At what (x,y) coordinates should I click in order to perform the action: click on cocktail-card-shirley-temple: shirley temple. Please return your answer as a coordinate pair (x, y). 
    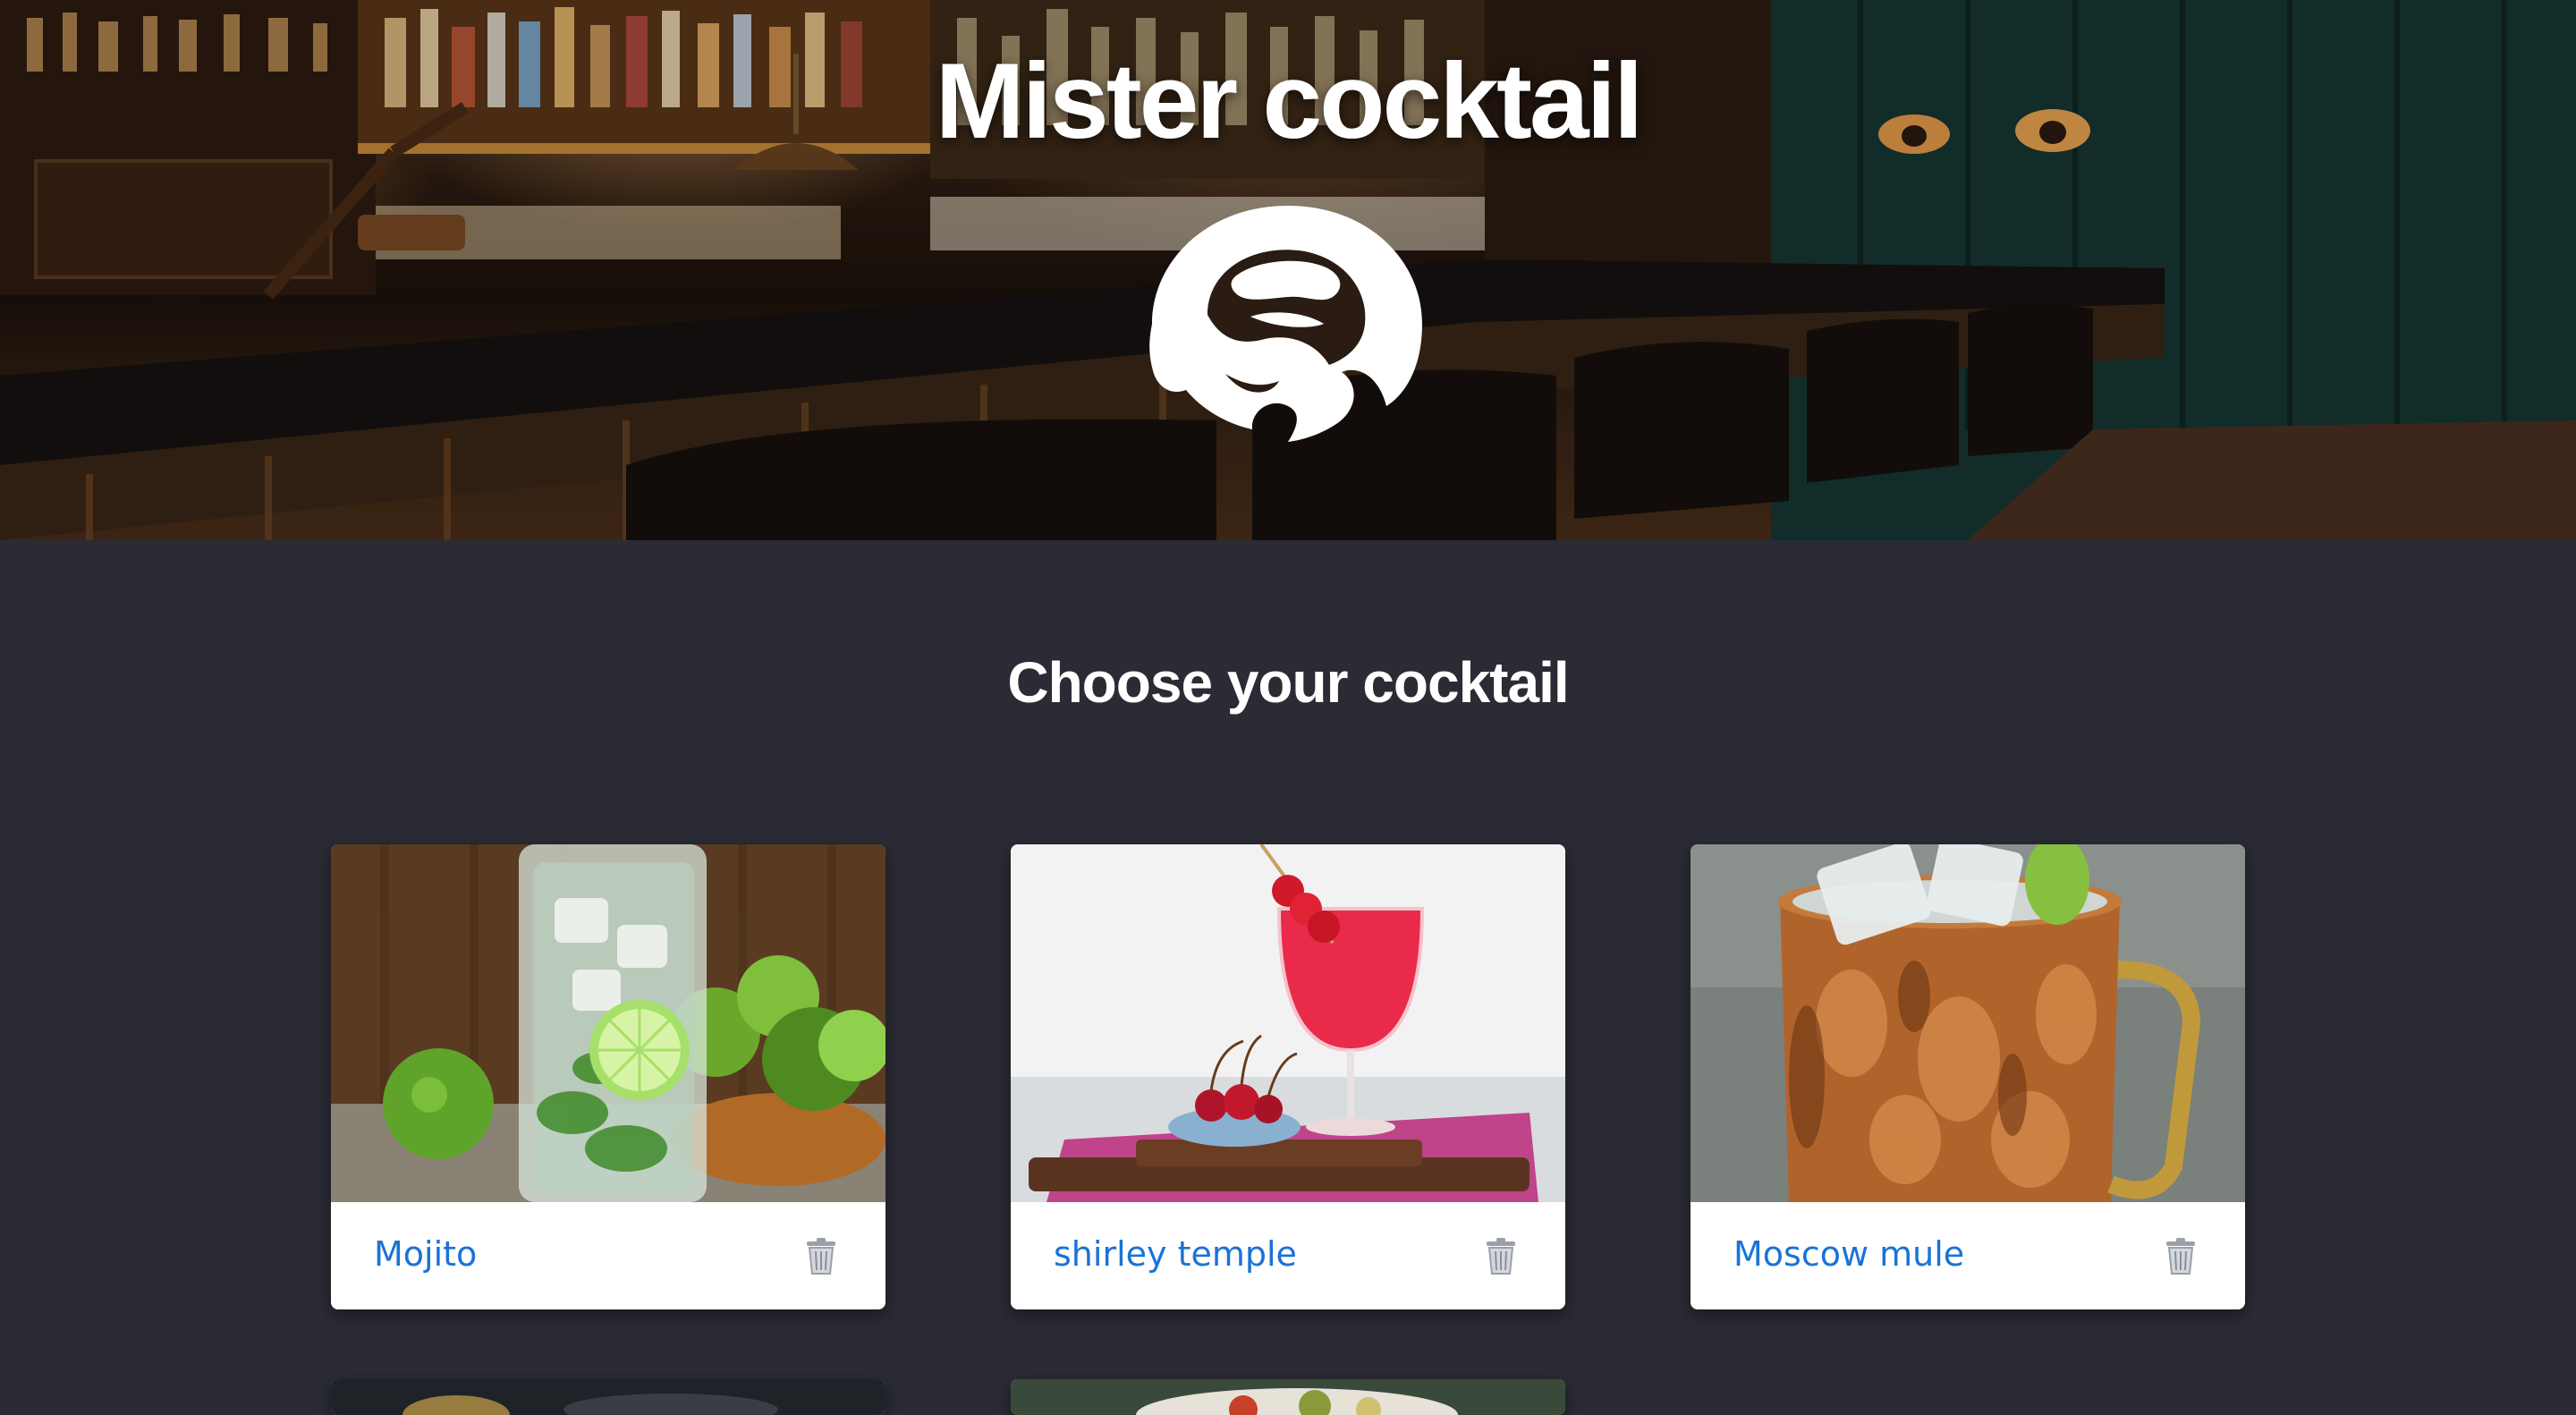
    Looking at the image, I should click on (1288, 1077).